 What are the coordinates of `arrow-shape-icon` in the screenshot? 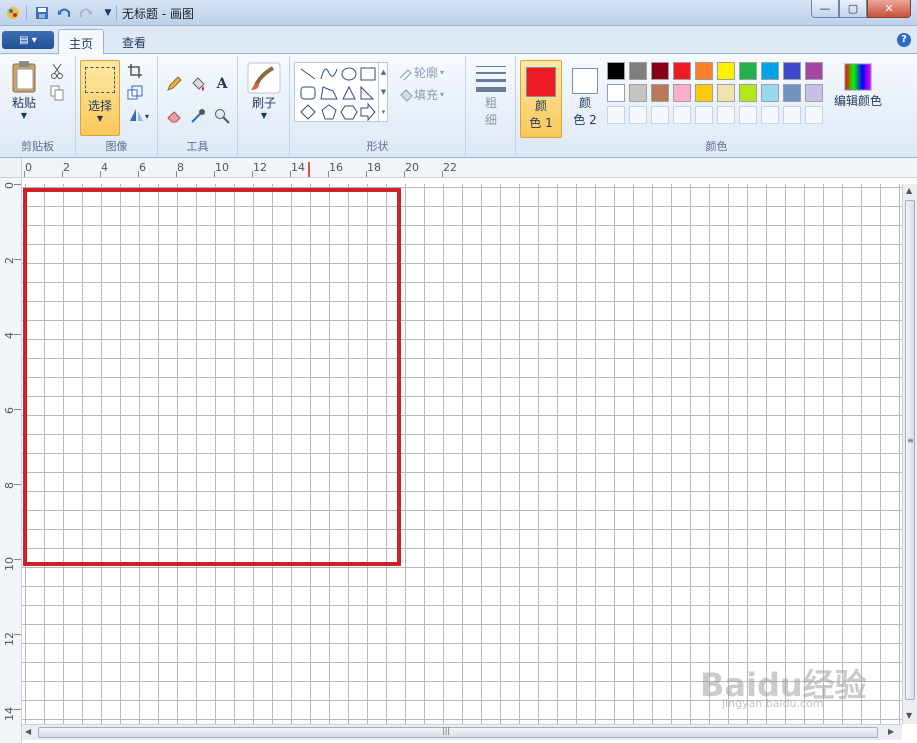 It's located at (368, 112).